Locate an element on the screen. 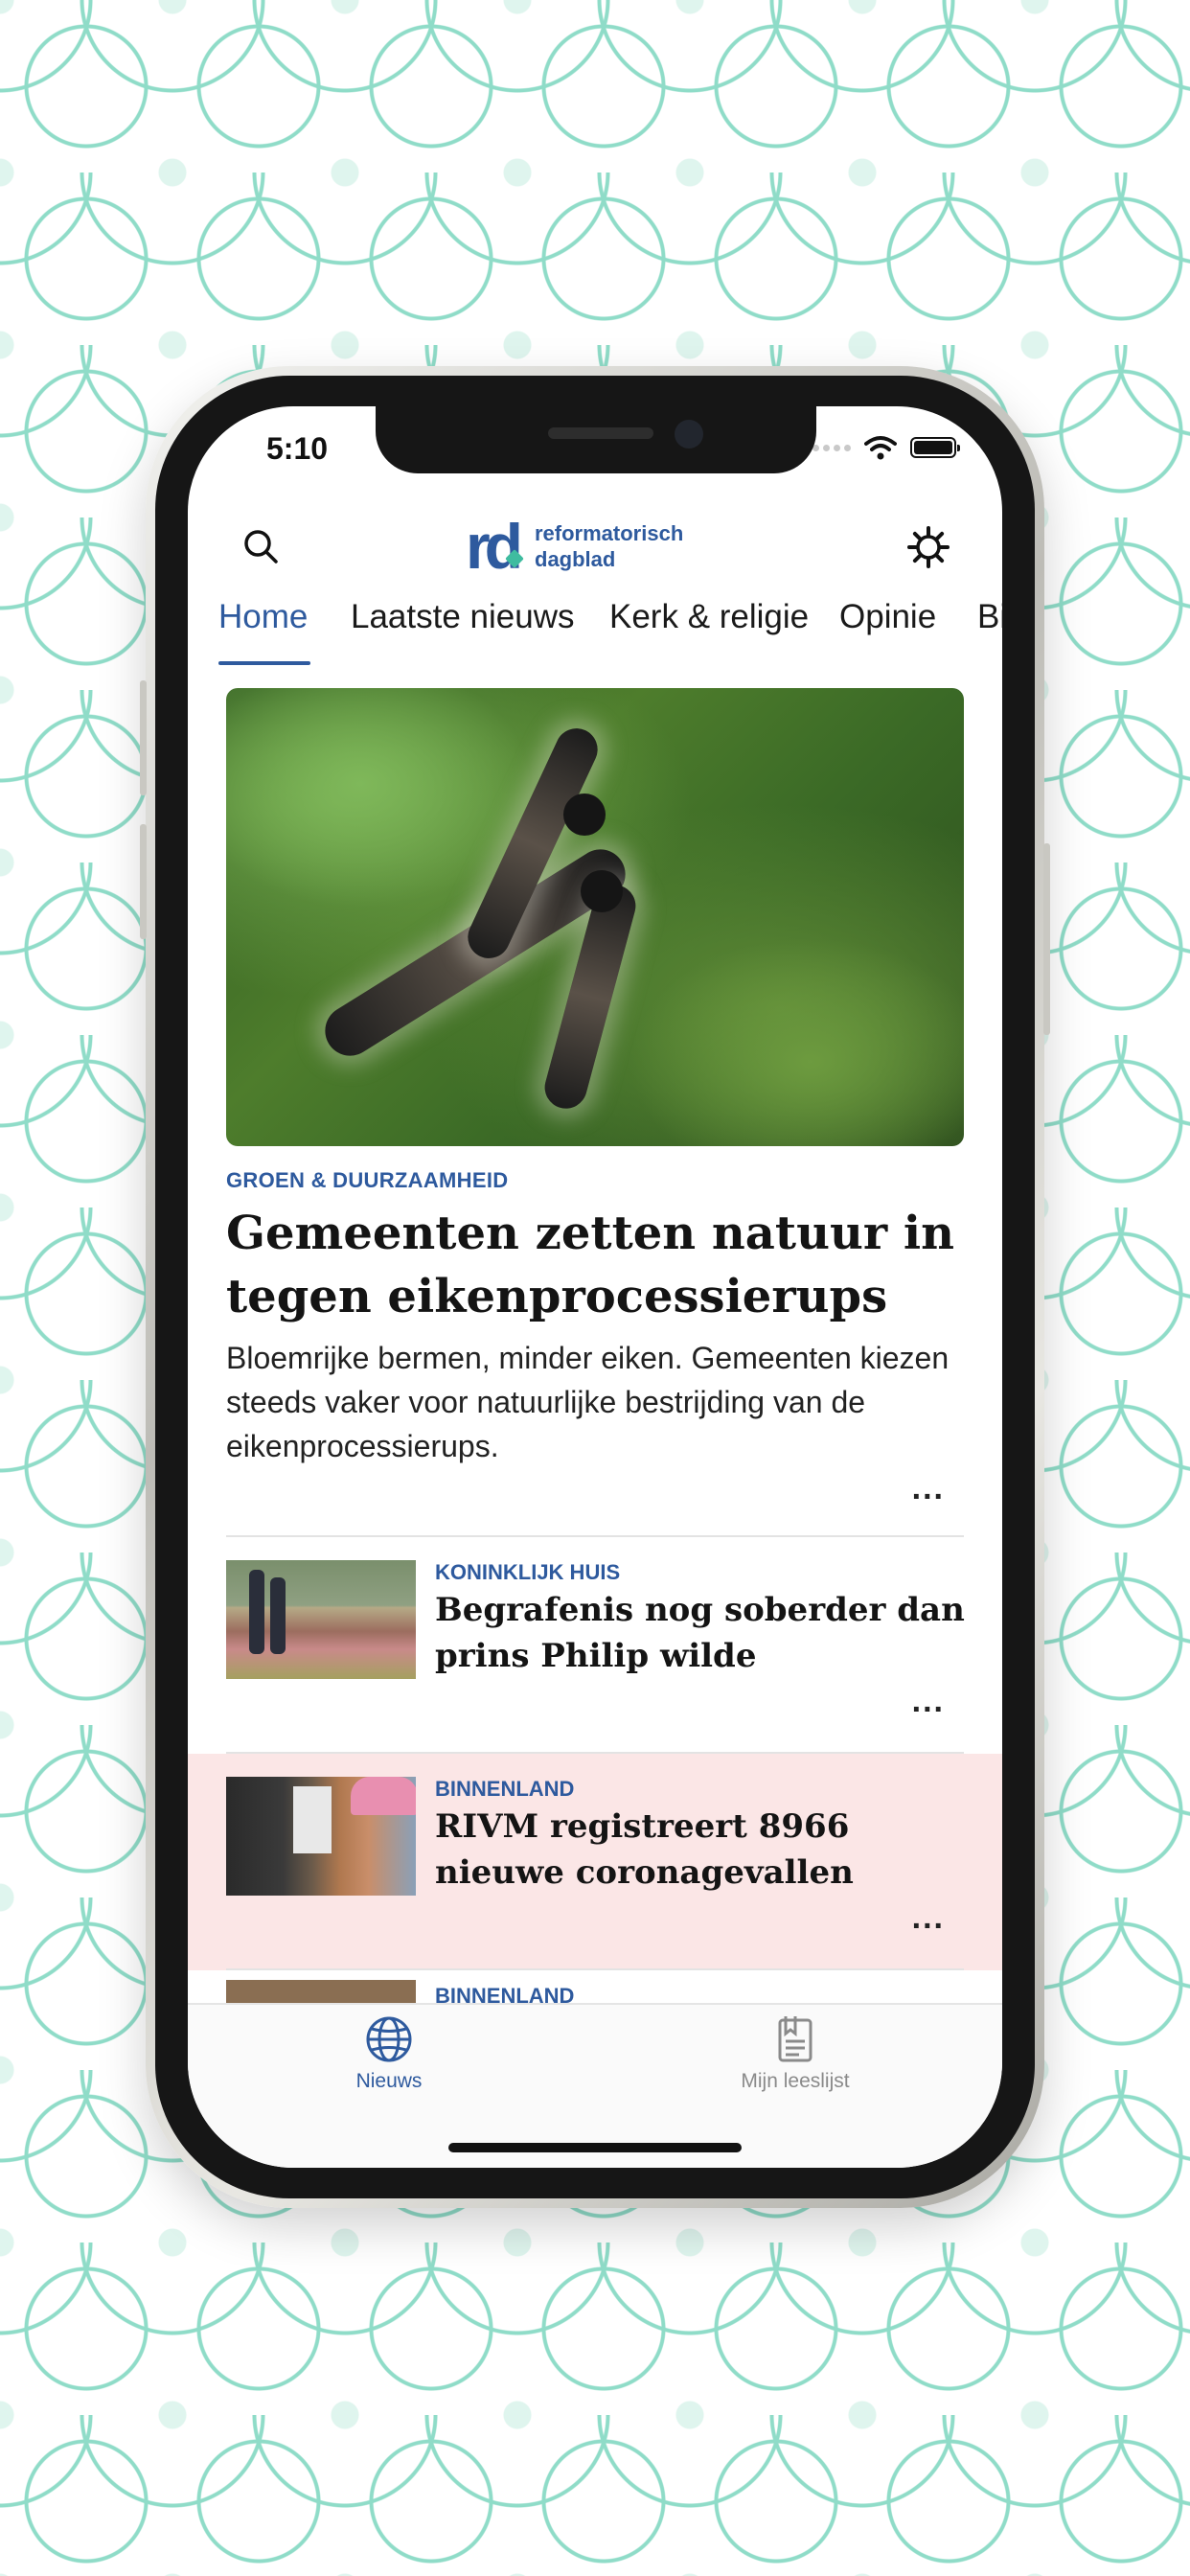  logo-mark: rd is located at coordinates (495, 546).